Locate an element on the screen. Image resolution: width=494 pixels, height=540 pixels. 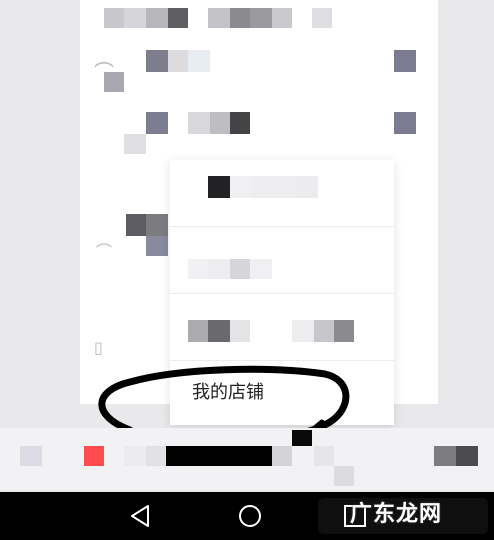
bottom-toolbar is located at coordinates (247, 459).